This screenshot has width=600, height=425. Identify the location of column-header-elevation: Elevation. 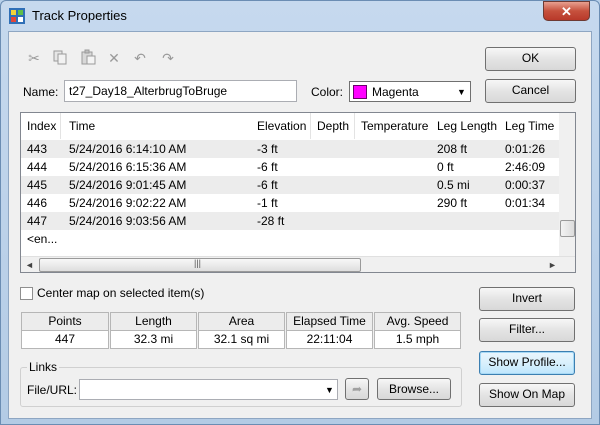
(281, 126).